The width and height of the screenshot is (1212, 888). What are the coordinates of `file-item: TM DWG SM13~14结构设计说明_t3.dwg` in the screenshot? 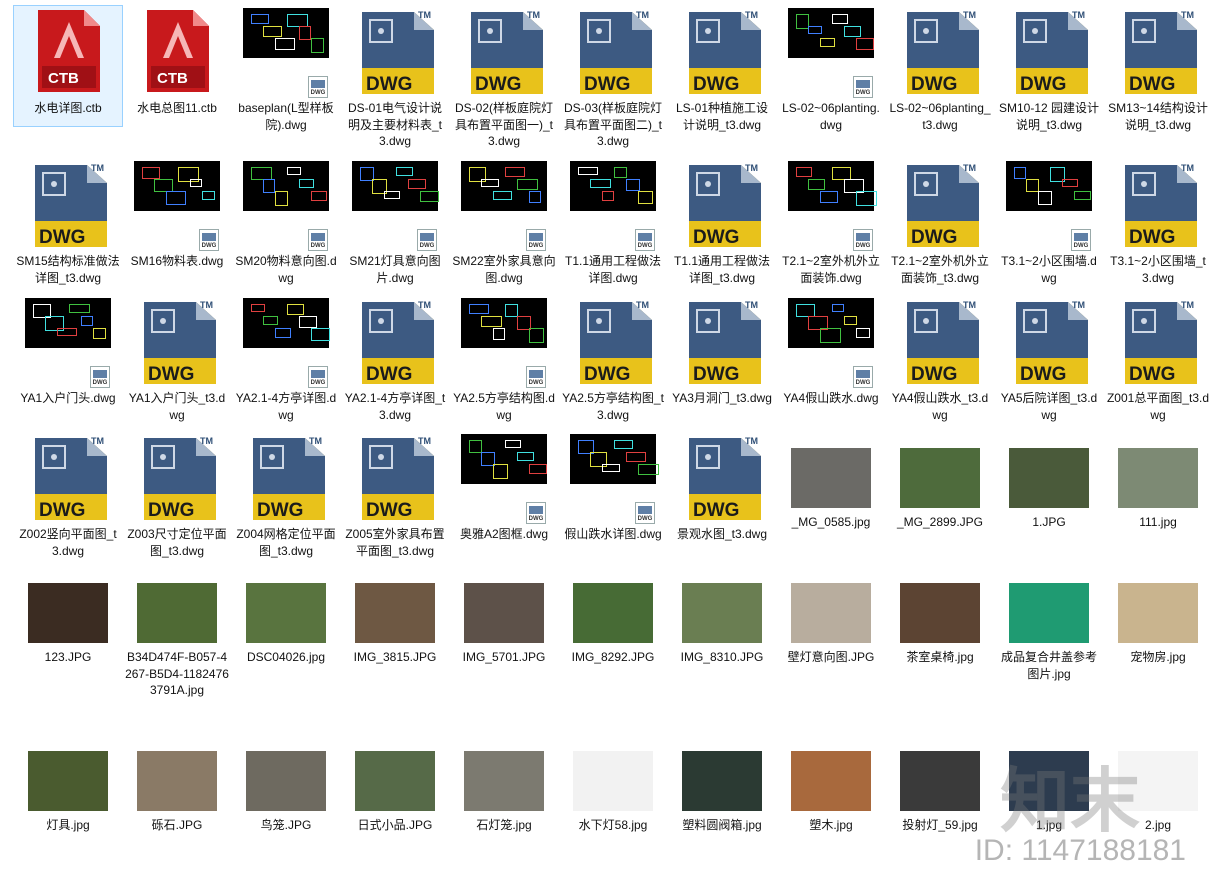 It's located at (1158, 69).